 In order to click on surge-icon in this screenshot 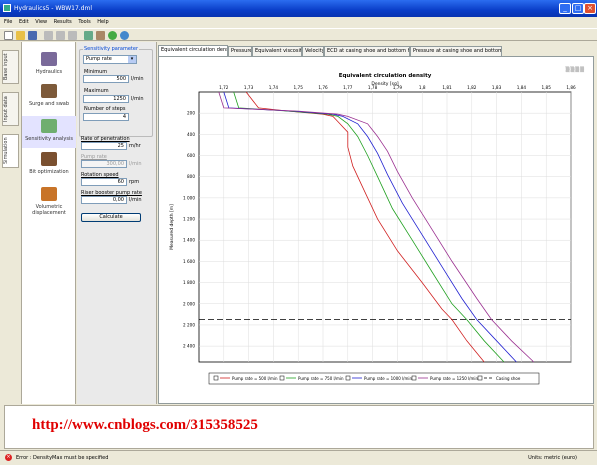, I will do `click(49, 91)`.